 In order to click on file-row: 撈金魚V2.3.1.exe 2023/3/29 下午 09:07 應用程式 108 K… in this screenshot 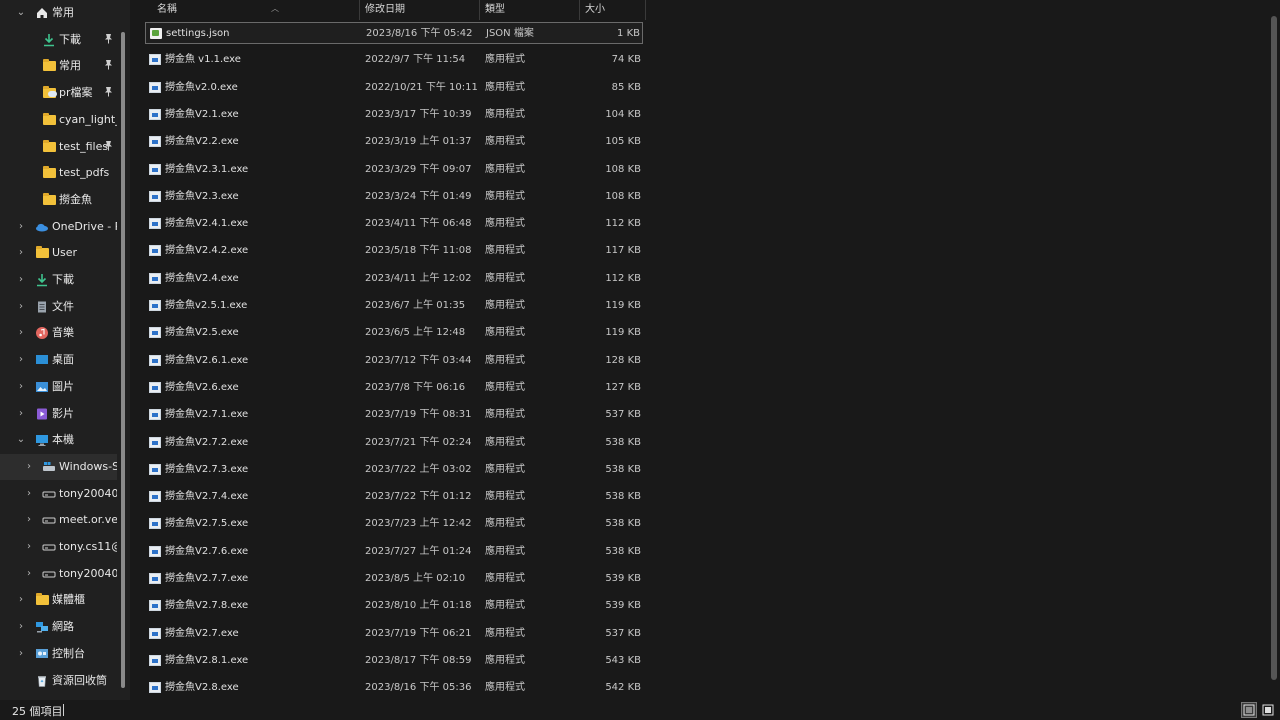, I will do `click(394, 170)`.